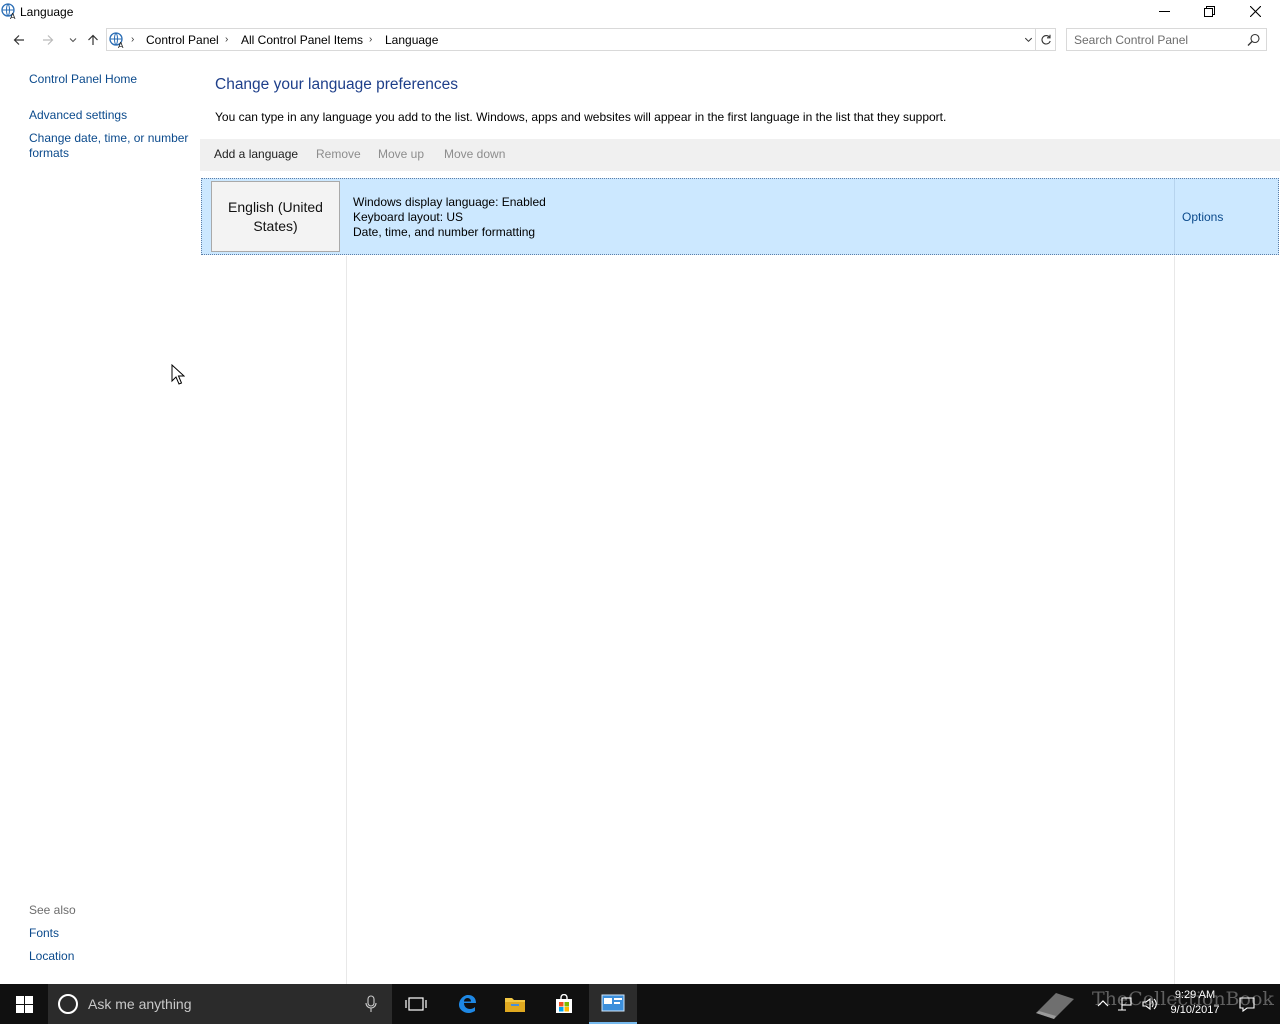  Describe the element at coordinates (444, 232) in the screenshot. I see `formatting-status: Date, time, and number formatting` at that location.